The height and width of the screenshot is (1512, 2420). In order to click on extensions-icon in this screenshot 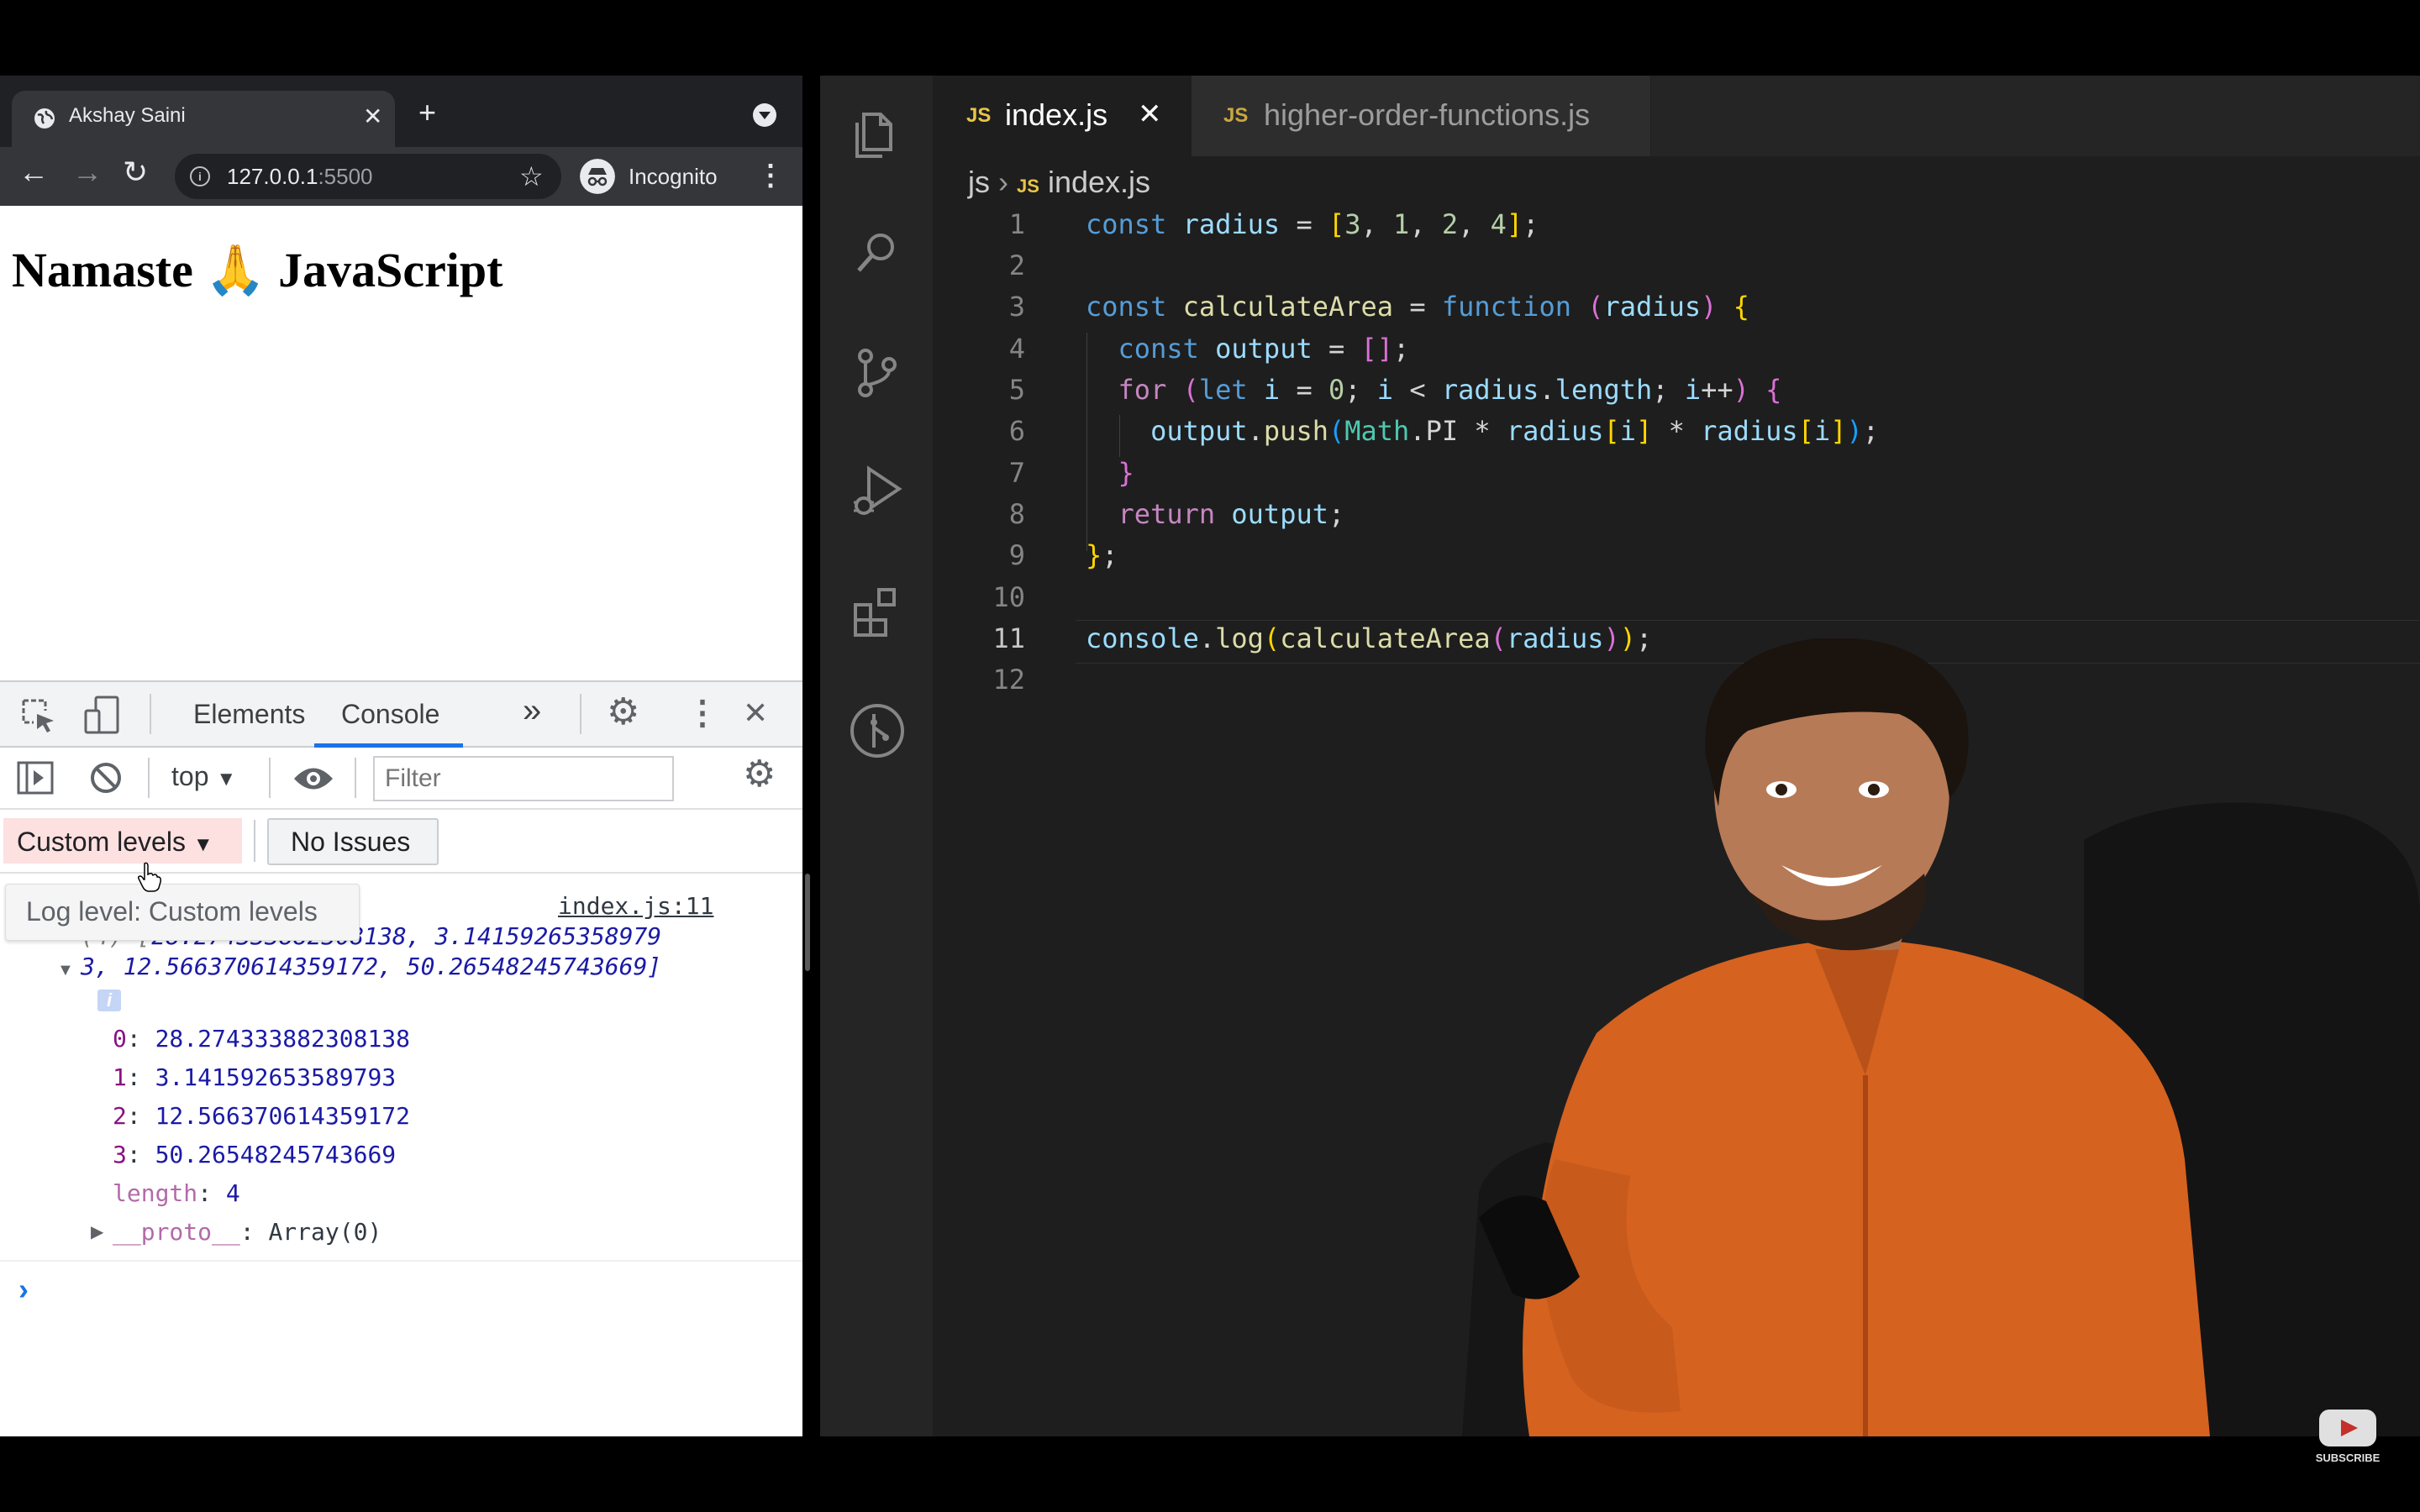, I will do `click(877, 611)`.